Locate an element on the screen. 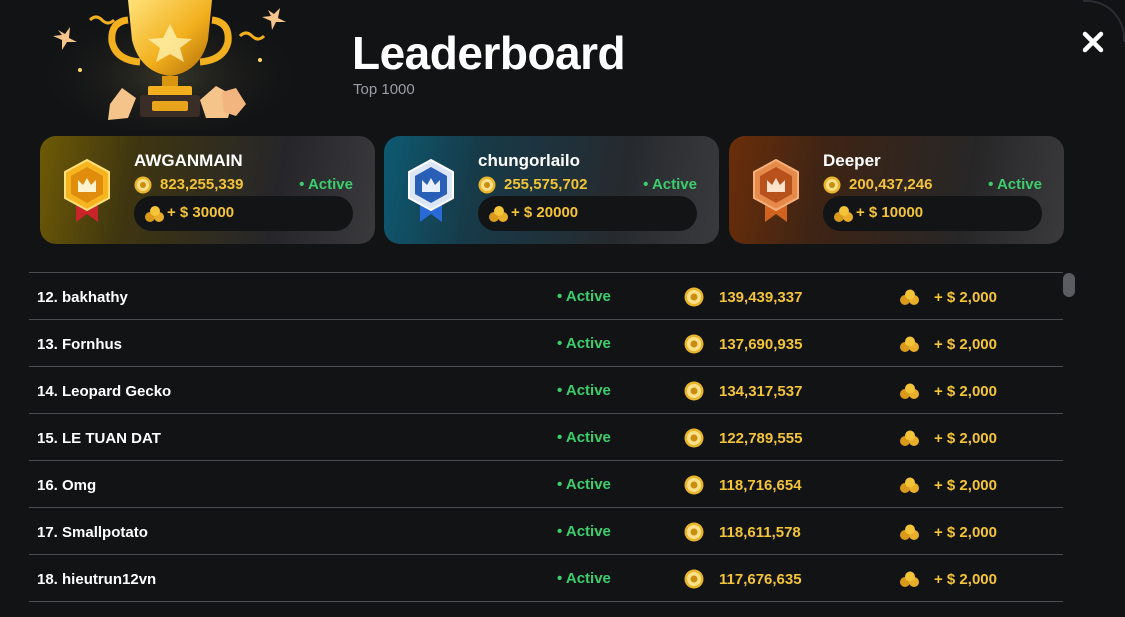  player-score: 134,317,537 is located at coordinates (761, 391).